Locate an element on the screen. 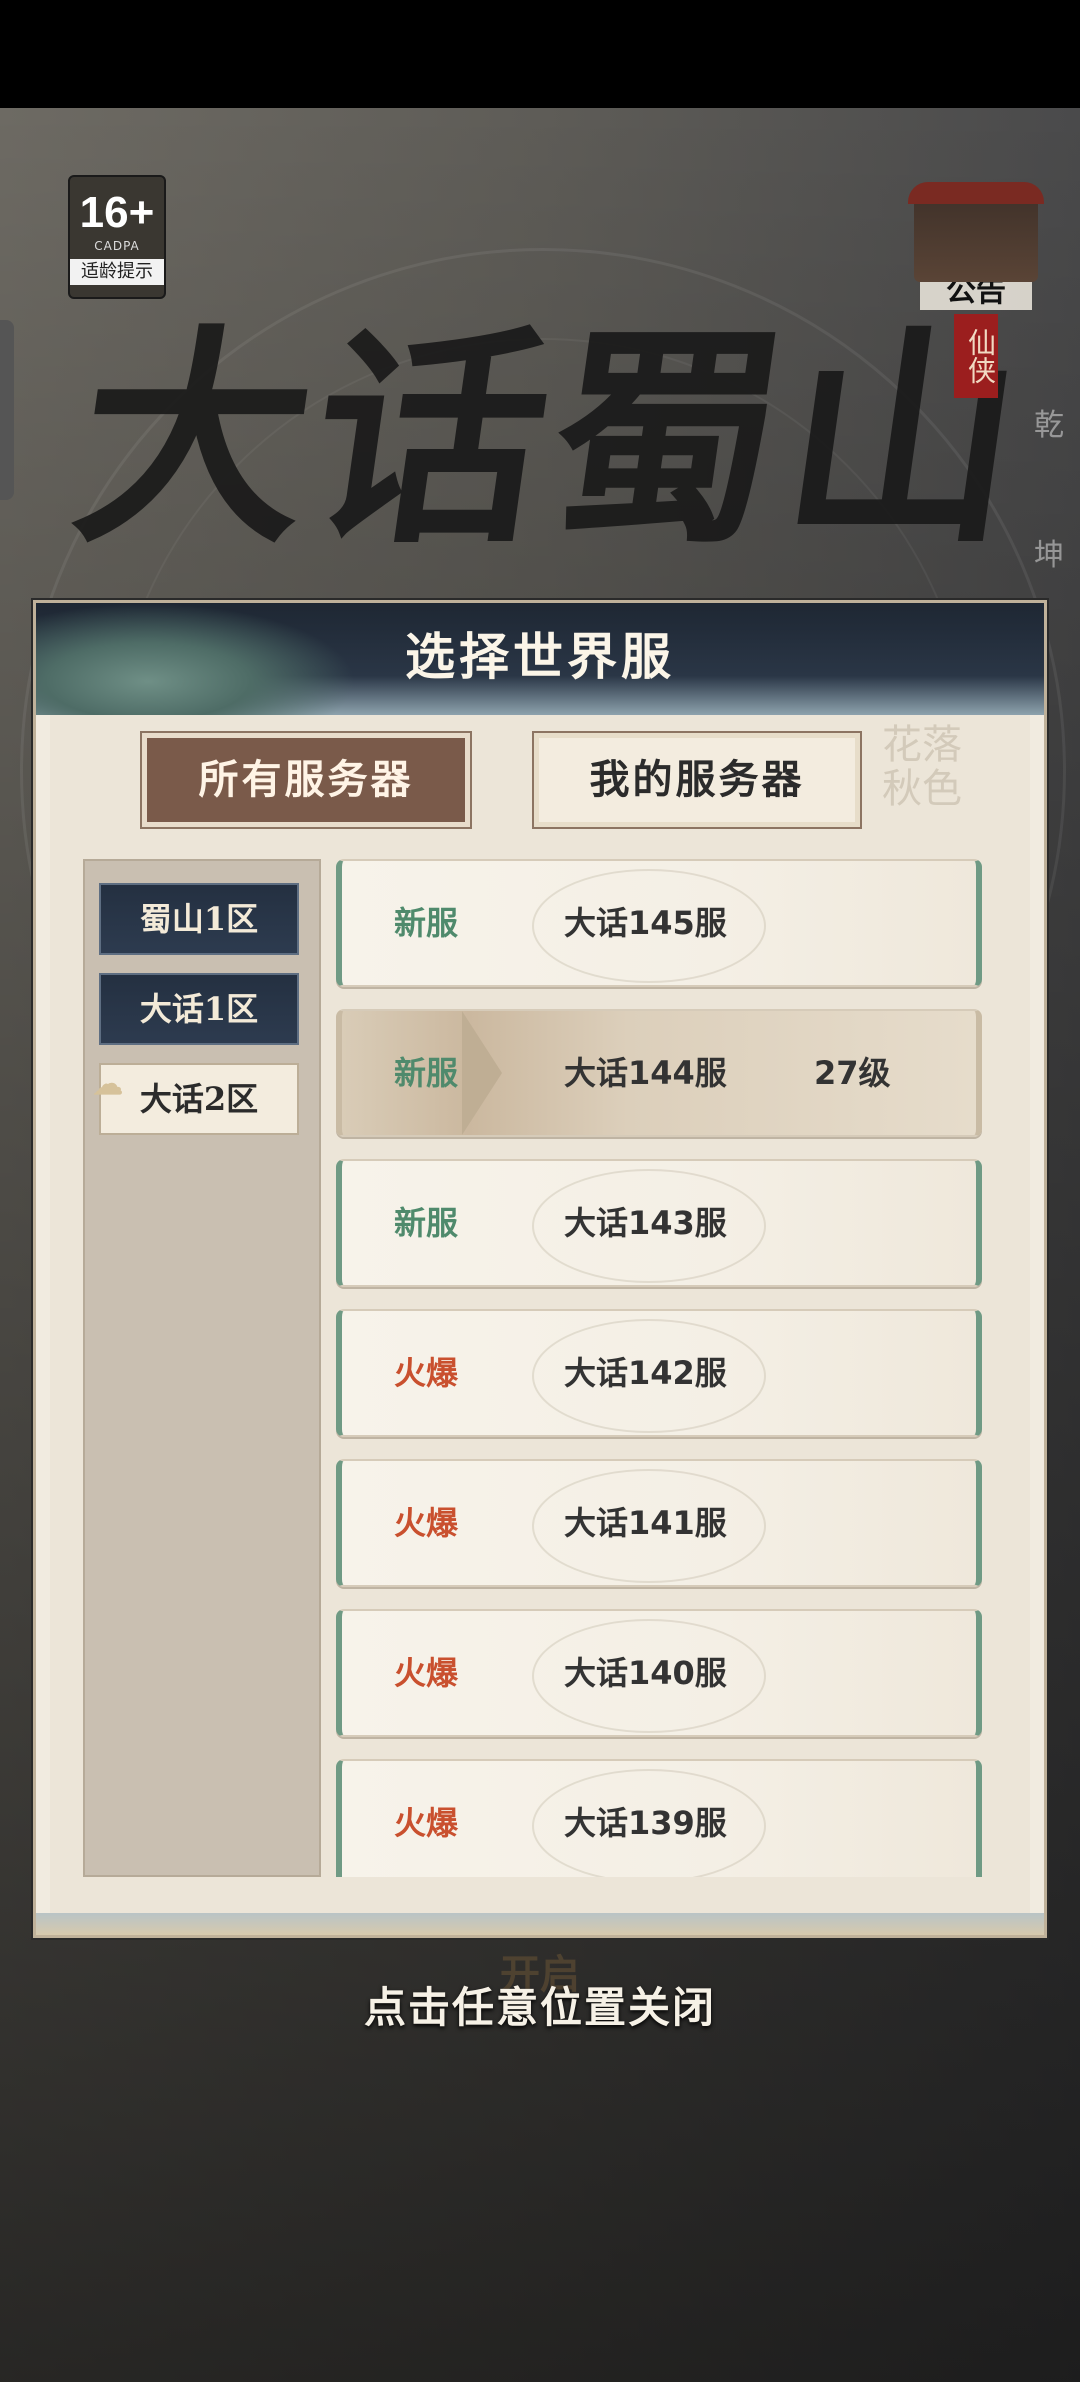 This screenshot has width=1080, height=2382. age-rating-badge: 16+ CADPA 适龄提示 is located at coordinates (117, 237).